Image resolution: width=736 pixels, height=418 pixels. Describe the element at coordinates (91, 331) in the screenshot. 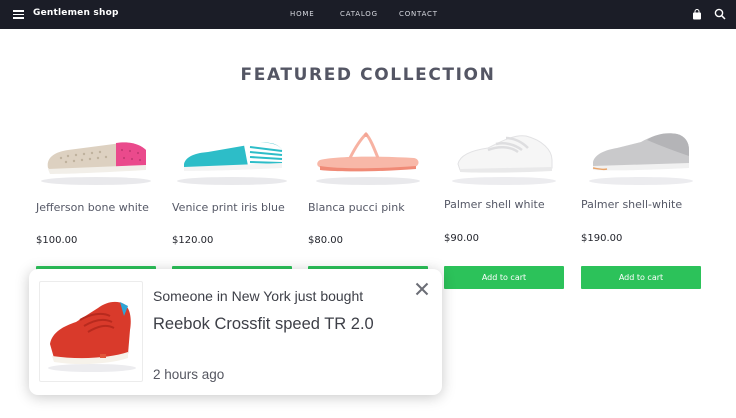

I see `popup-product-image` at that location.